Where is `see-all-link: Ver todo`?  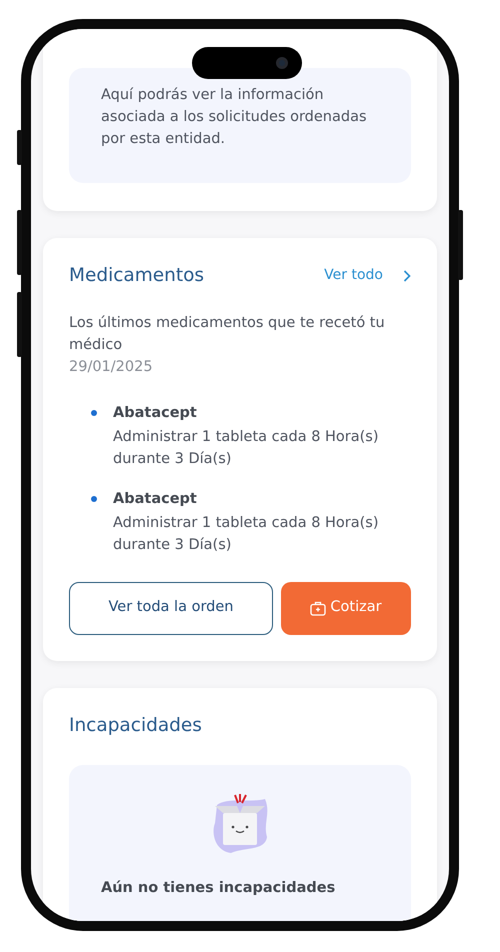 see-all-link: Ver todo is located at coordinates (367, 275).